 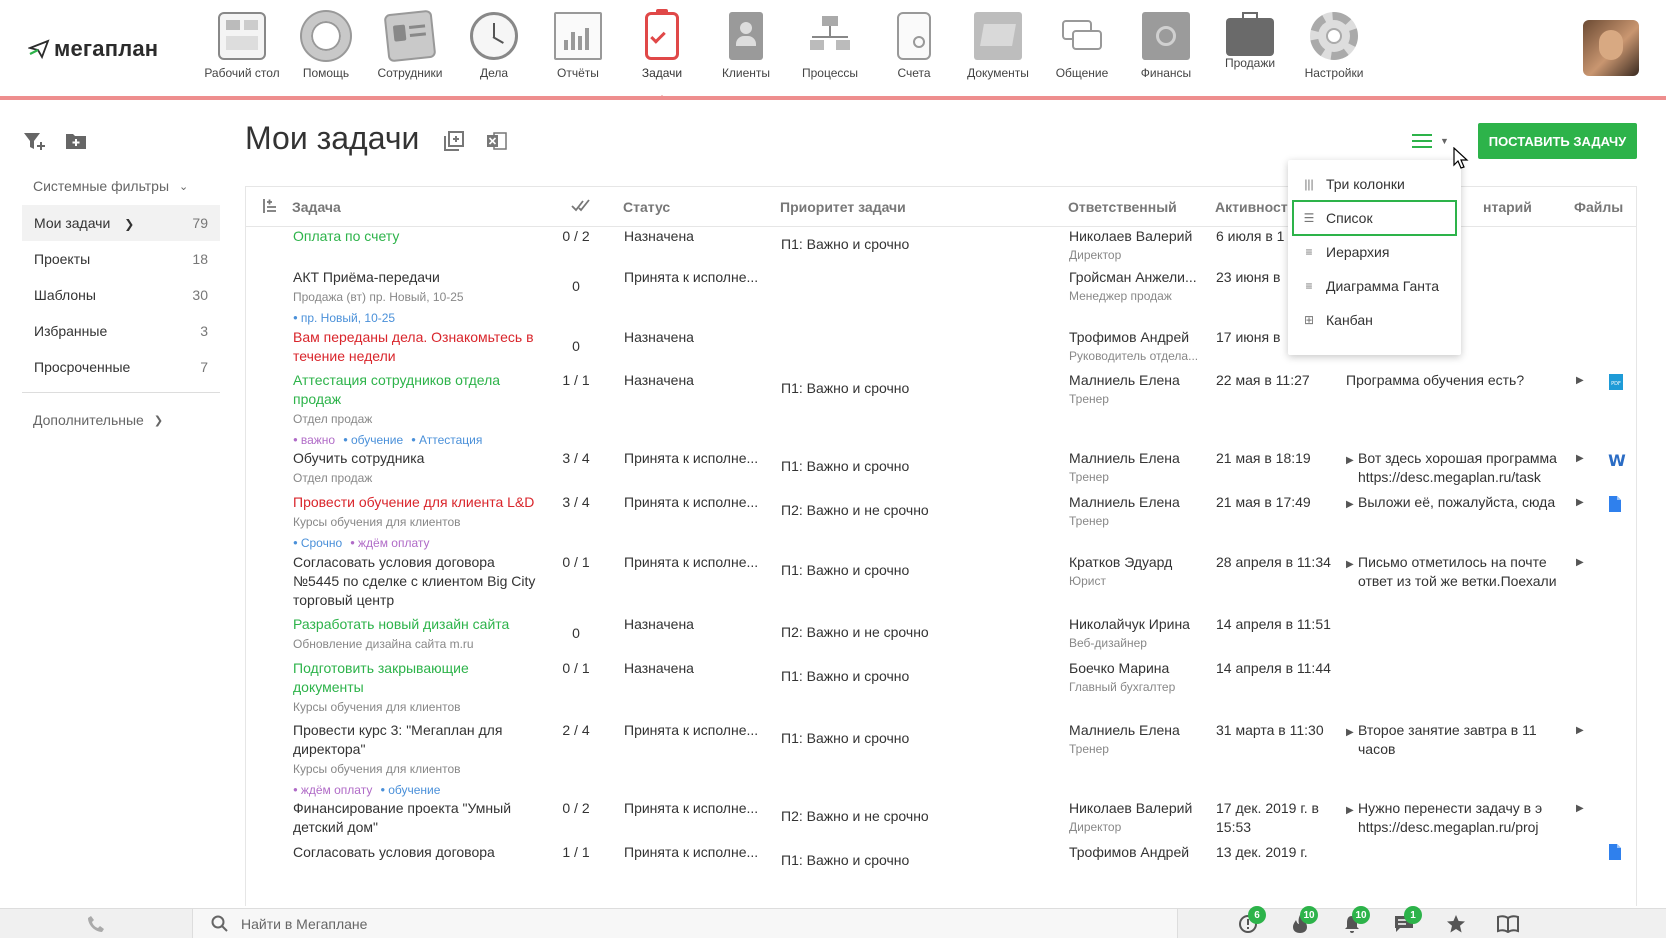 I want to click on comment-cell: Программа обучения есть?, so click(x=1453, y=380).